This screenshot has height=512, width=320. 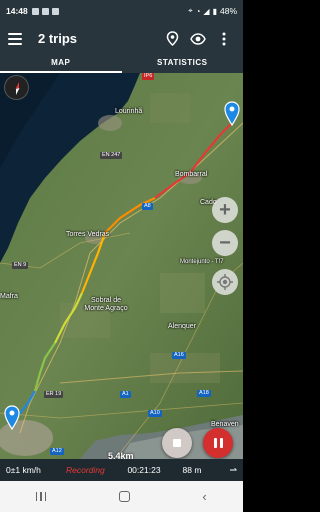 I want to click on app-bar: 2 trips, so click(x=121, y=38).